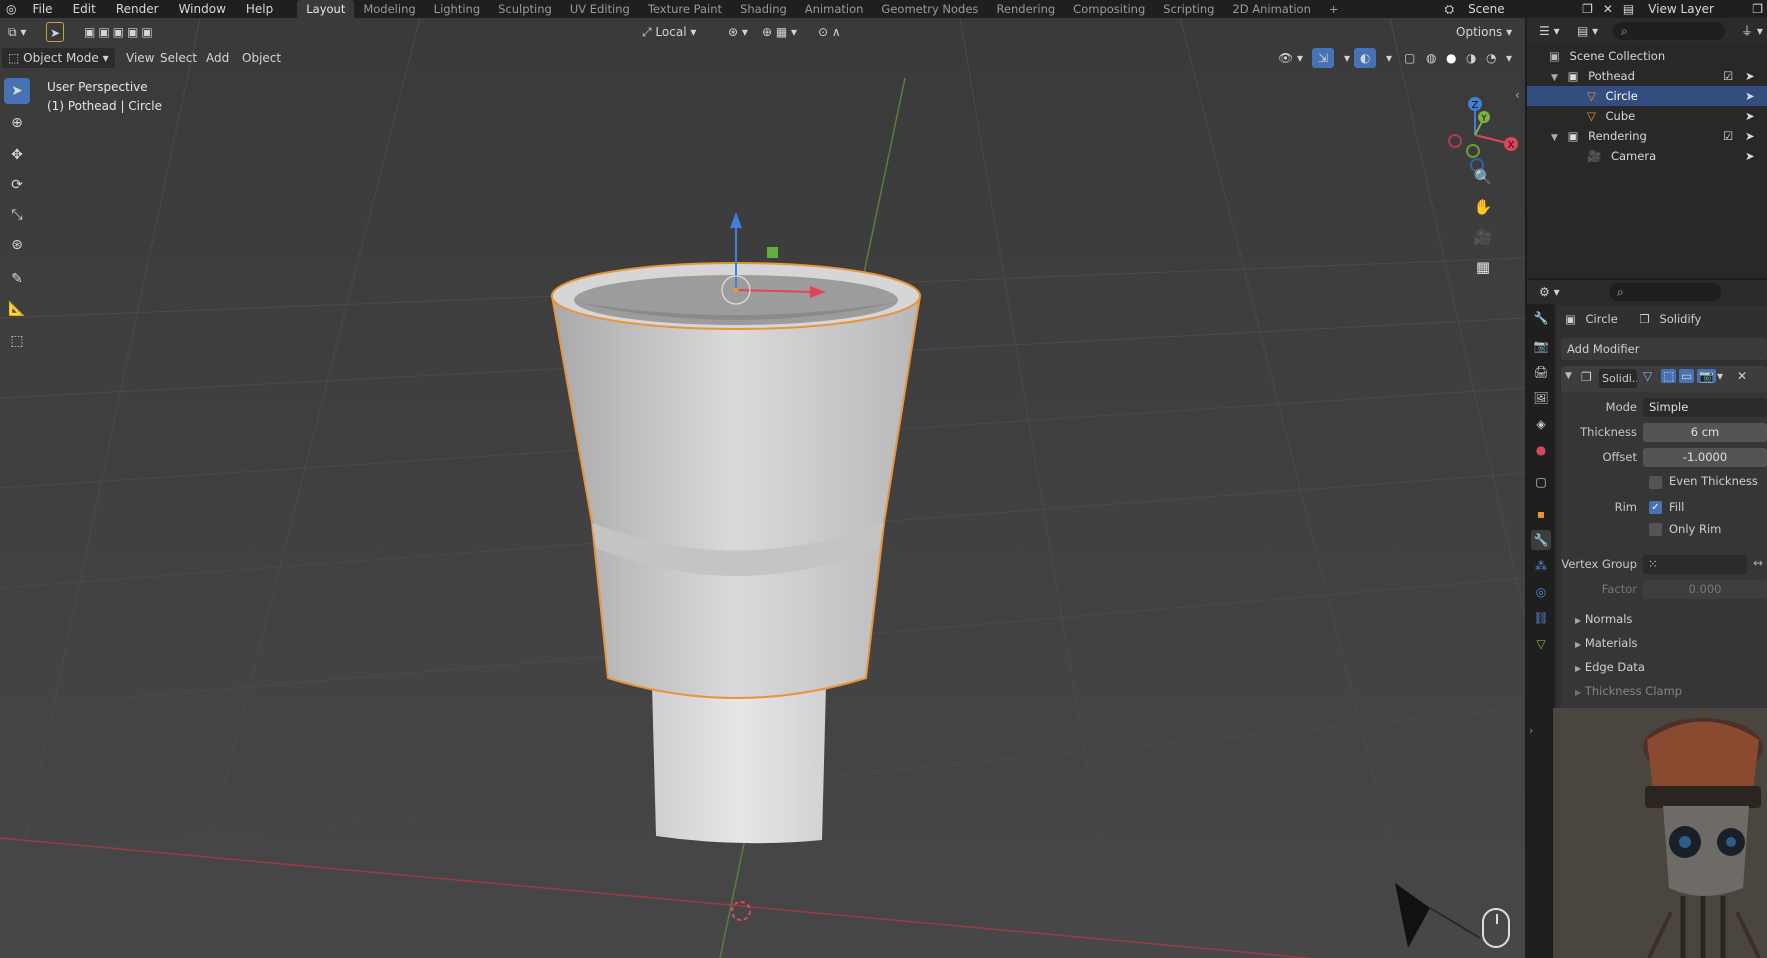 This screenshot has height=958, width=1767. Describe the element at coordinates (1608, 9) in the screenshot. I see `delete-scene-icon: ✕` at that location.